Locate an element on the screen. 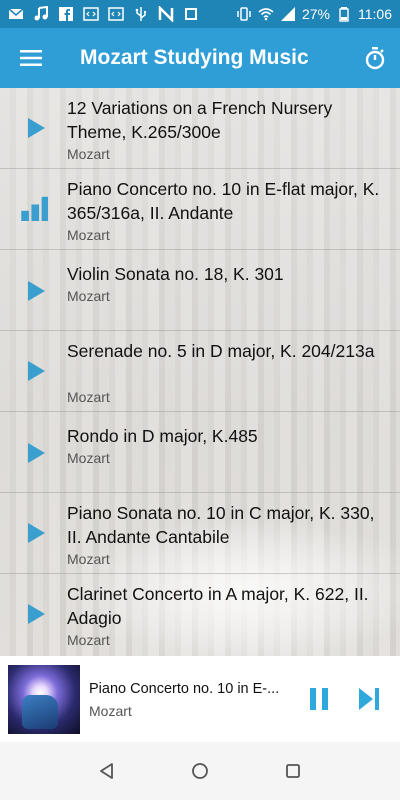 The image size is (400, 800). back-button is located at coordinates (107, 771).